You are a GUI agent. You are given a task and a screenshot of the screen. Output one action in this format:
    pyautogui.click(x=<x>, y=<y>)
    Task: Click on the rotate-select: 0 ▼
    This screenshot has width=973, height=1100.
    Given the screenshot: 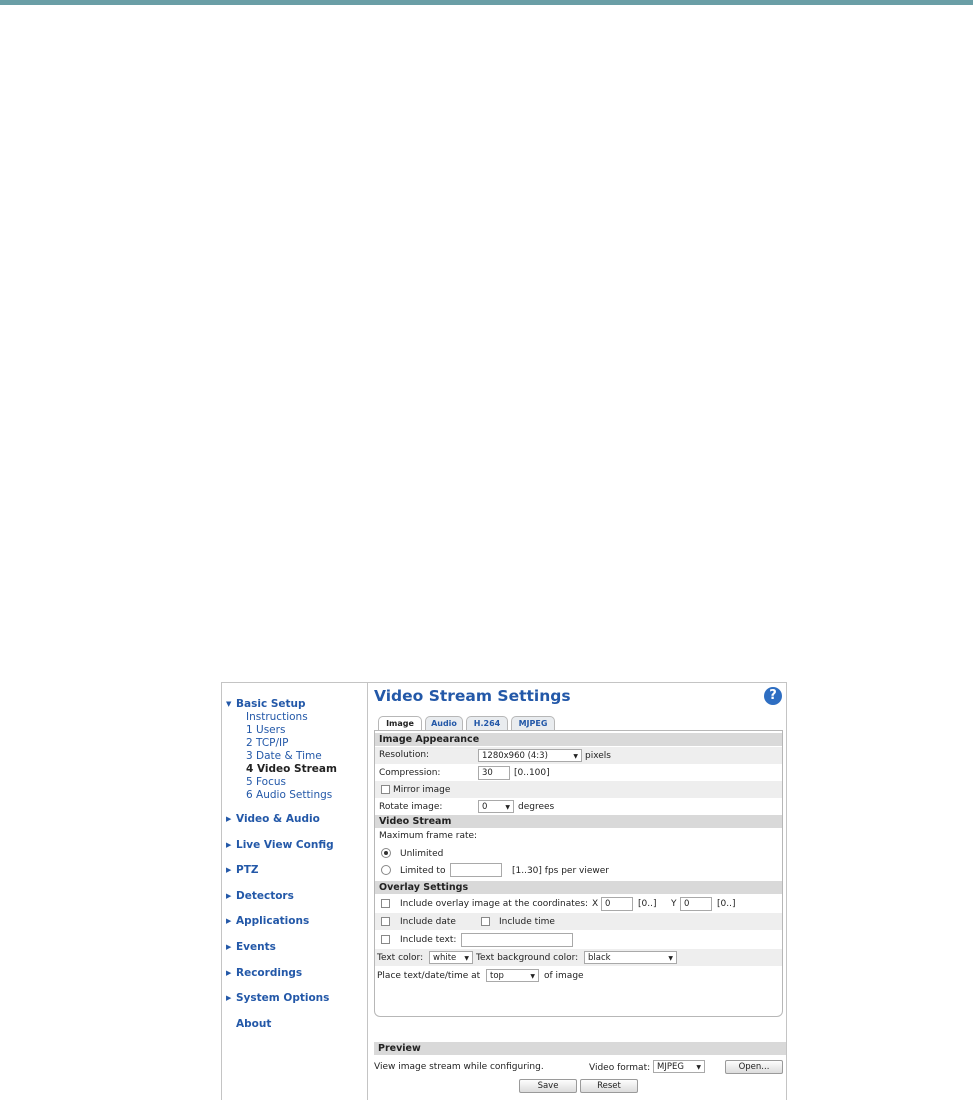 What is the action you would take?
    pyautogui.click(x=496, y=806)
    